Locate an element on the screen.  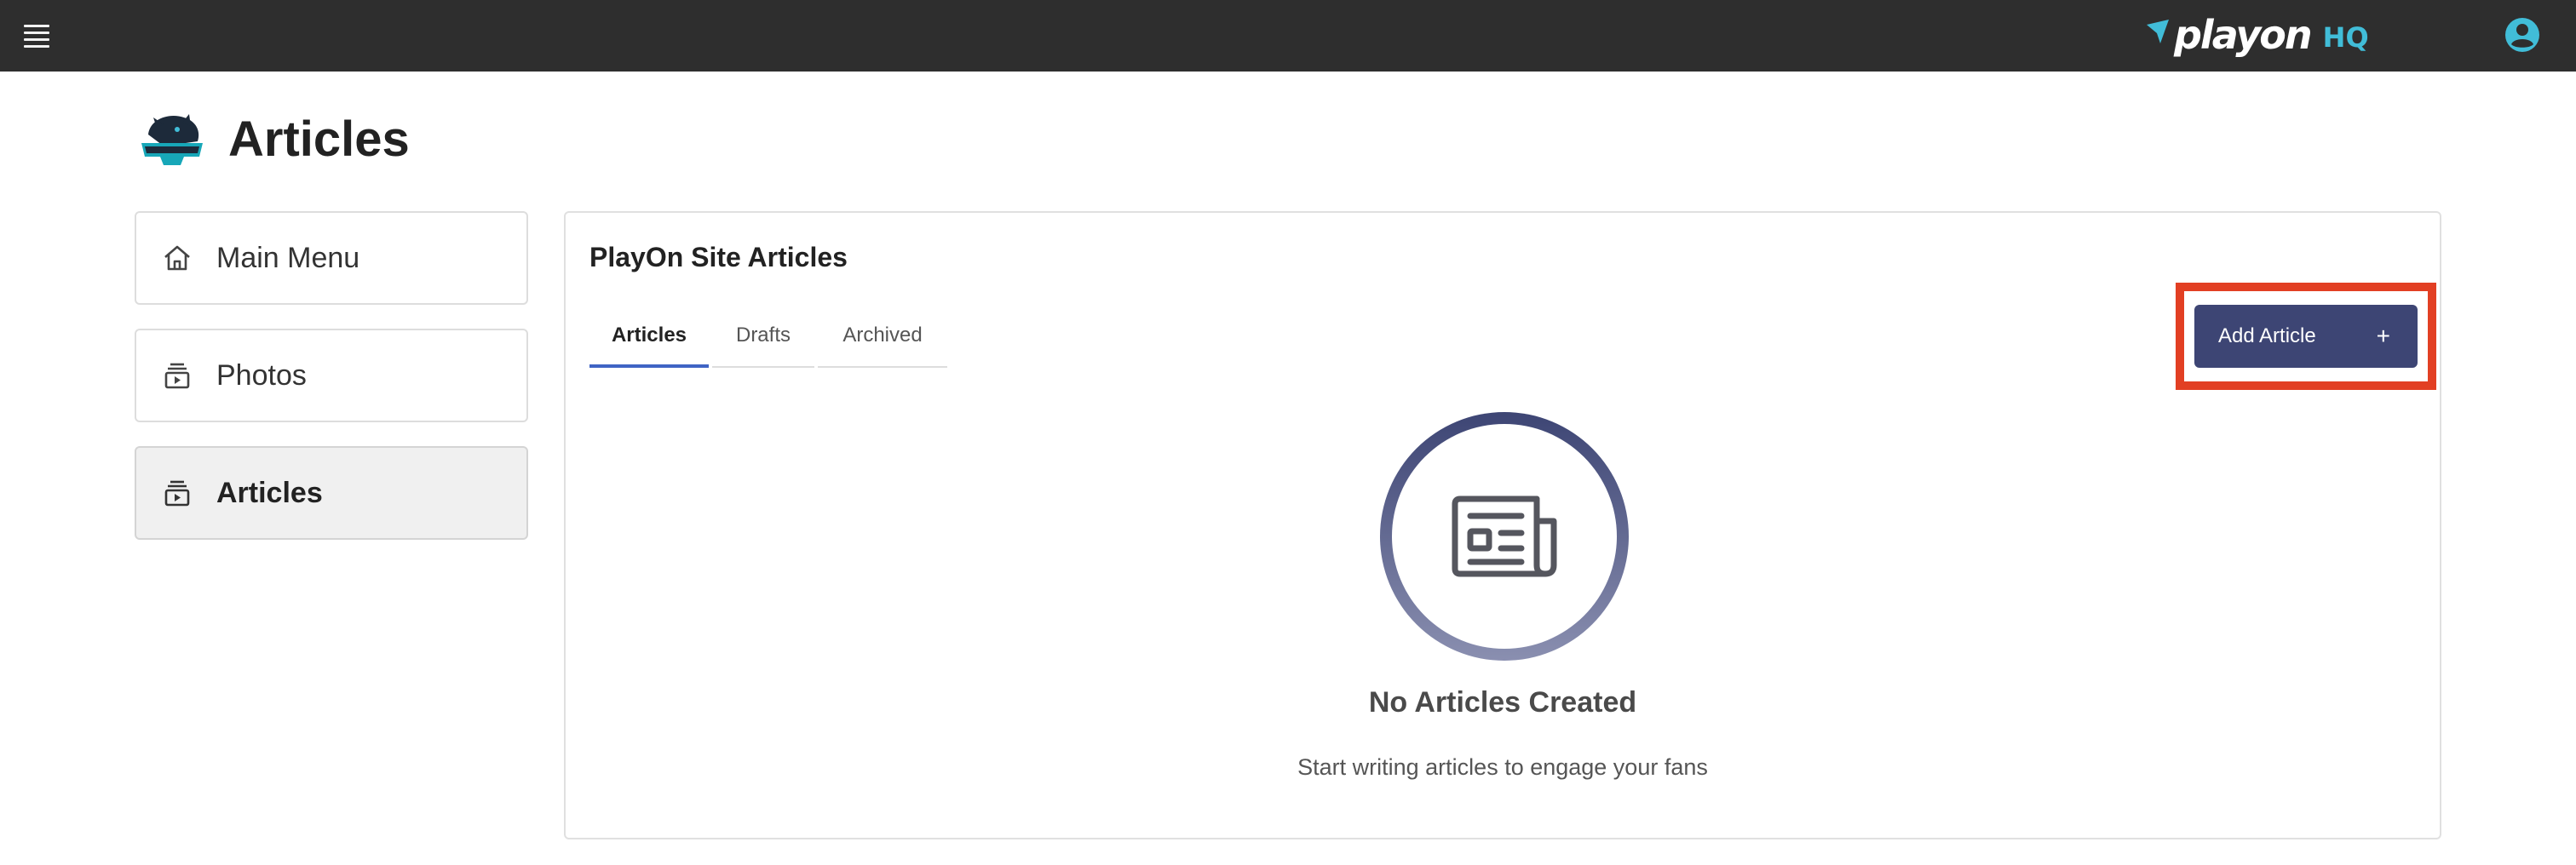
sidebar-item-label: Articles is located at coordinates (269, 493).